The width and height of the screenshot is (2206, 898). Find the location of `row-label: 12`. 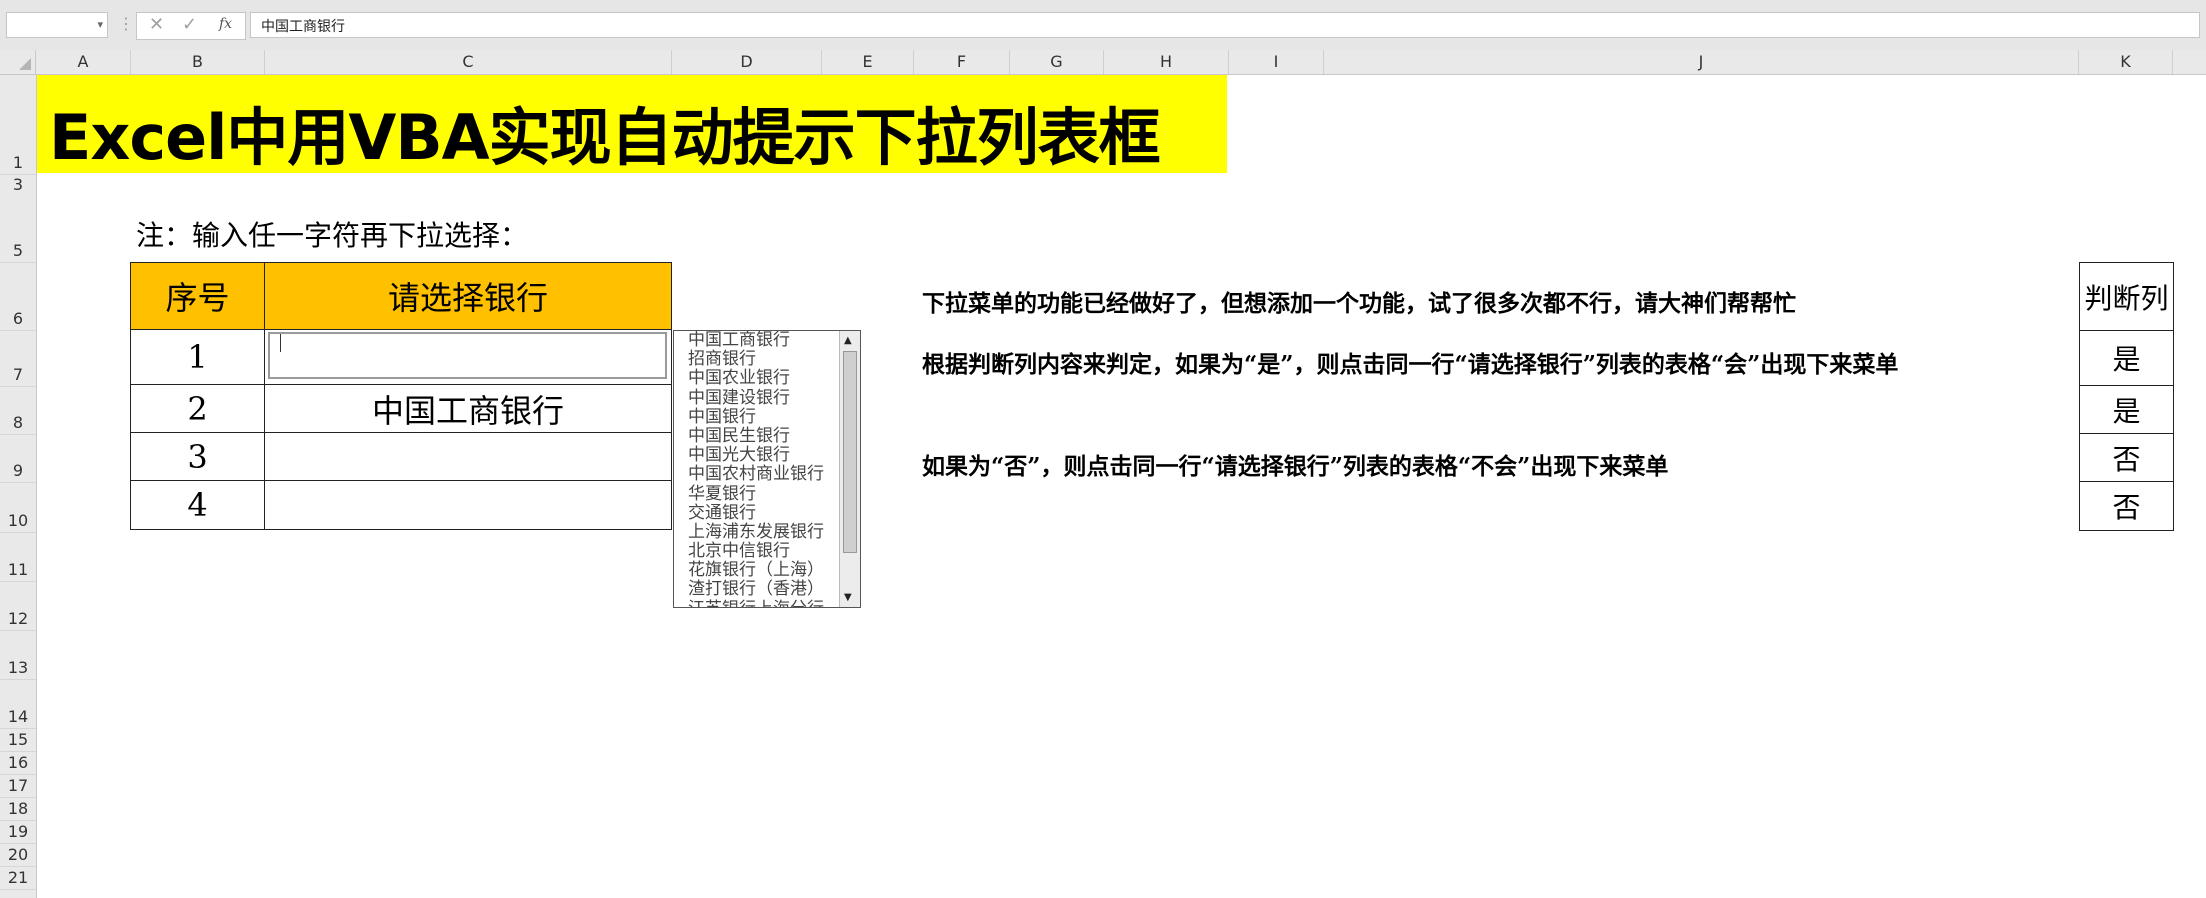

row-label: 12 is located at coordinates (18, 618).